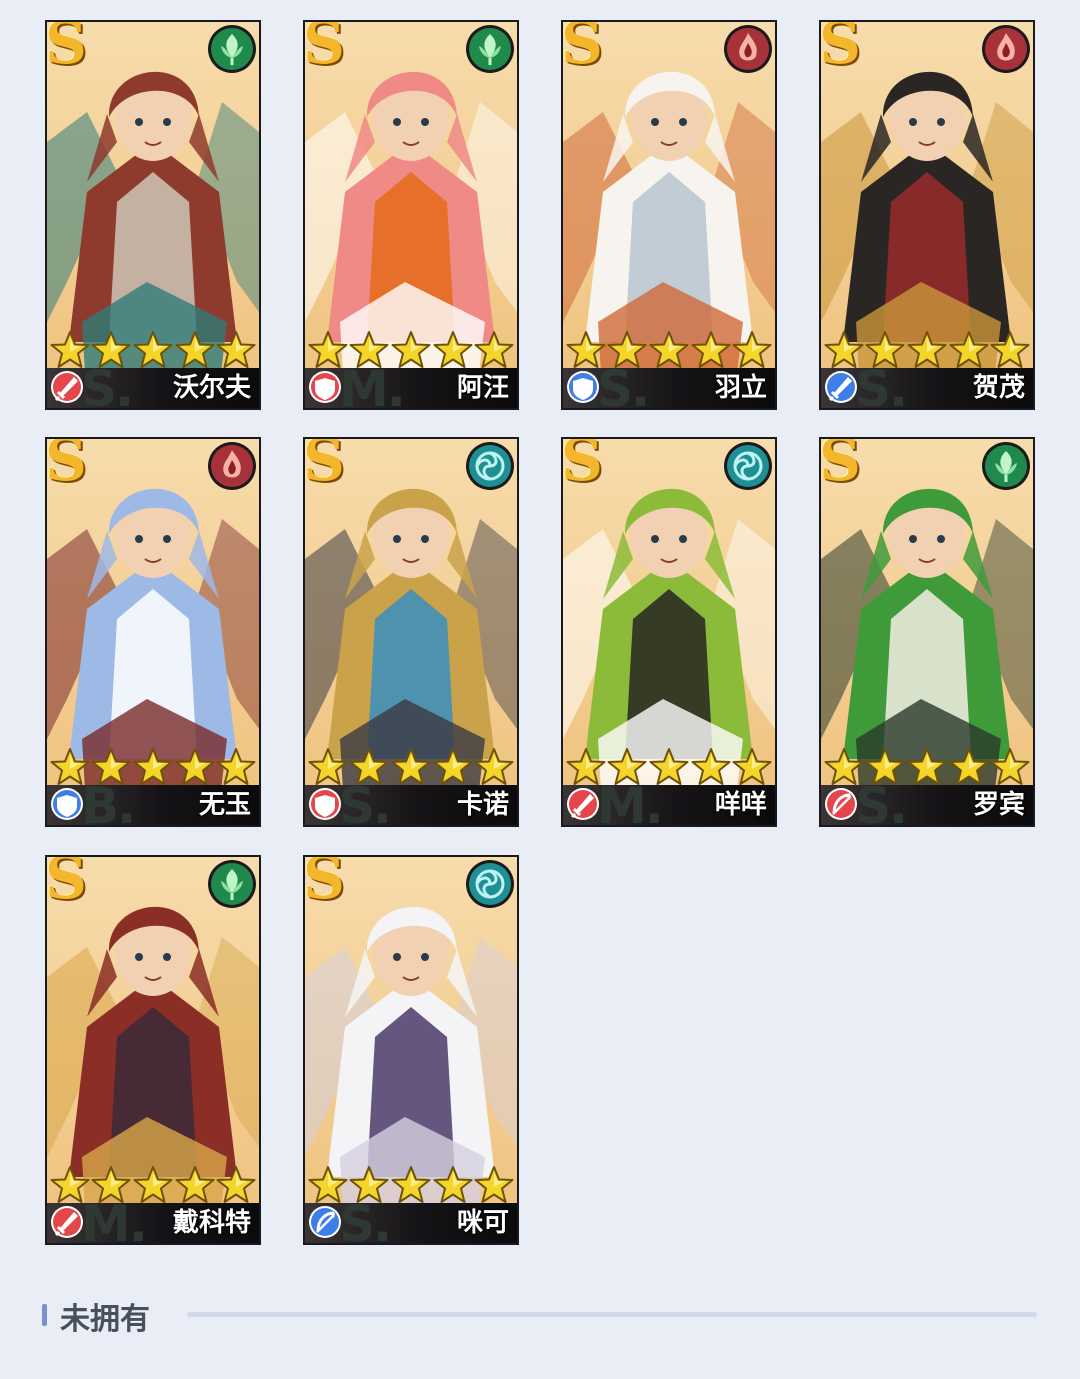  Describe the element at coordinates (153, 1219) in the screenshot. I see `name-plate: M. 戴科特` at that location.